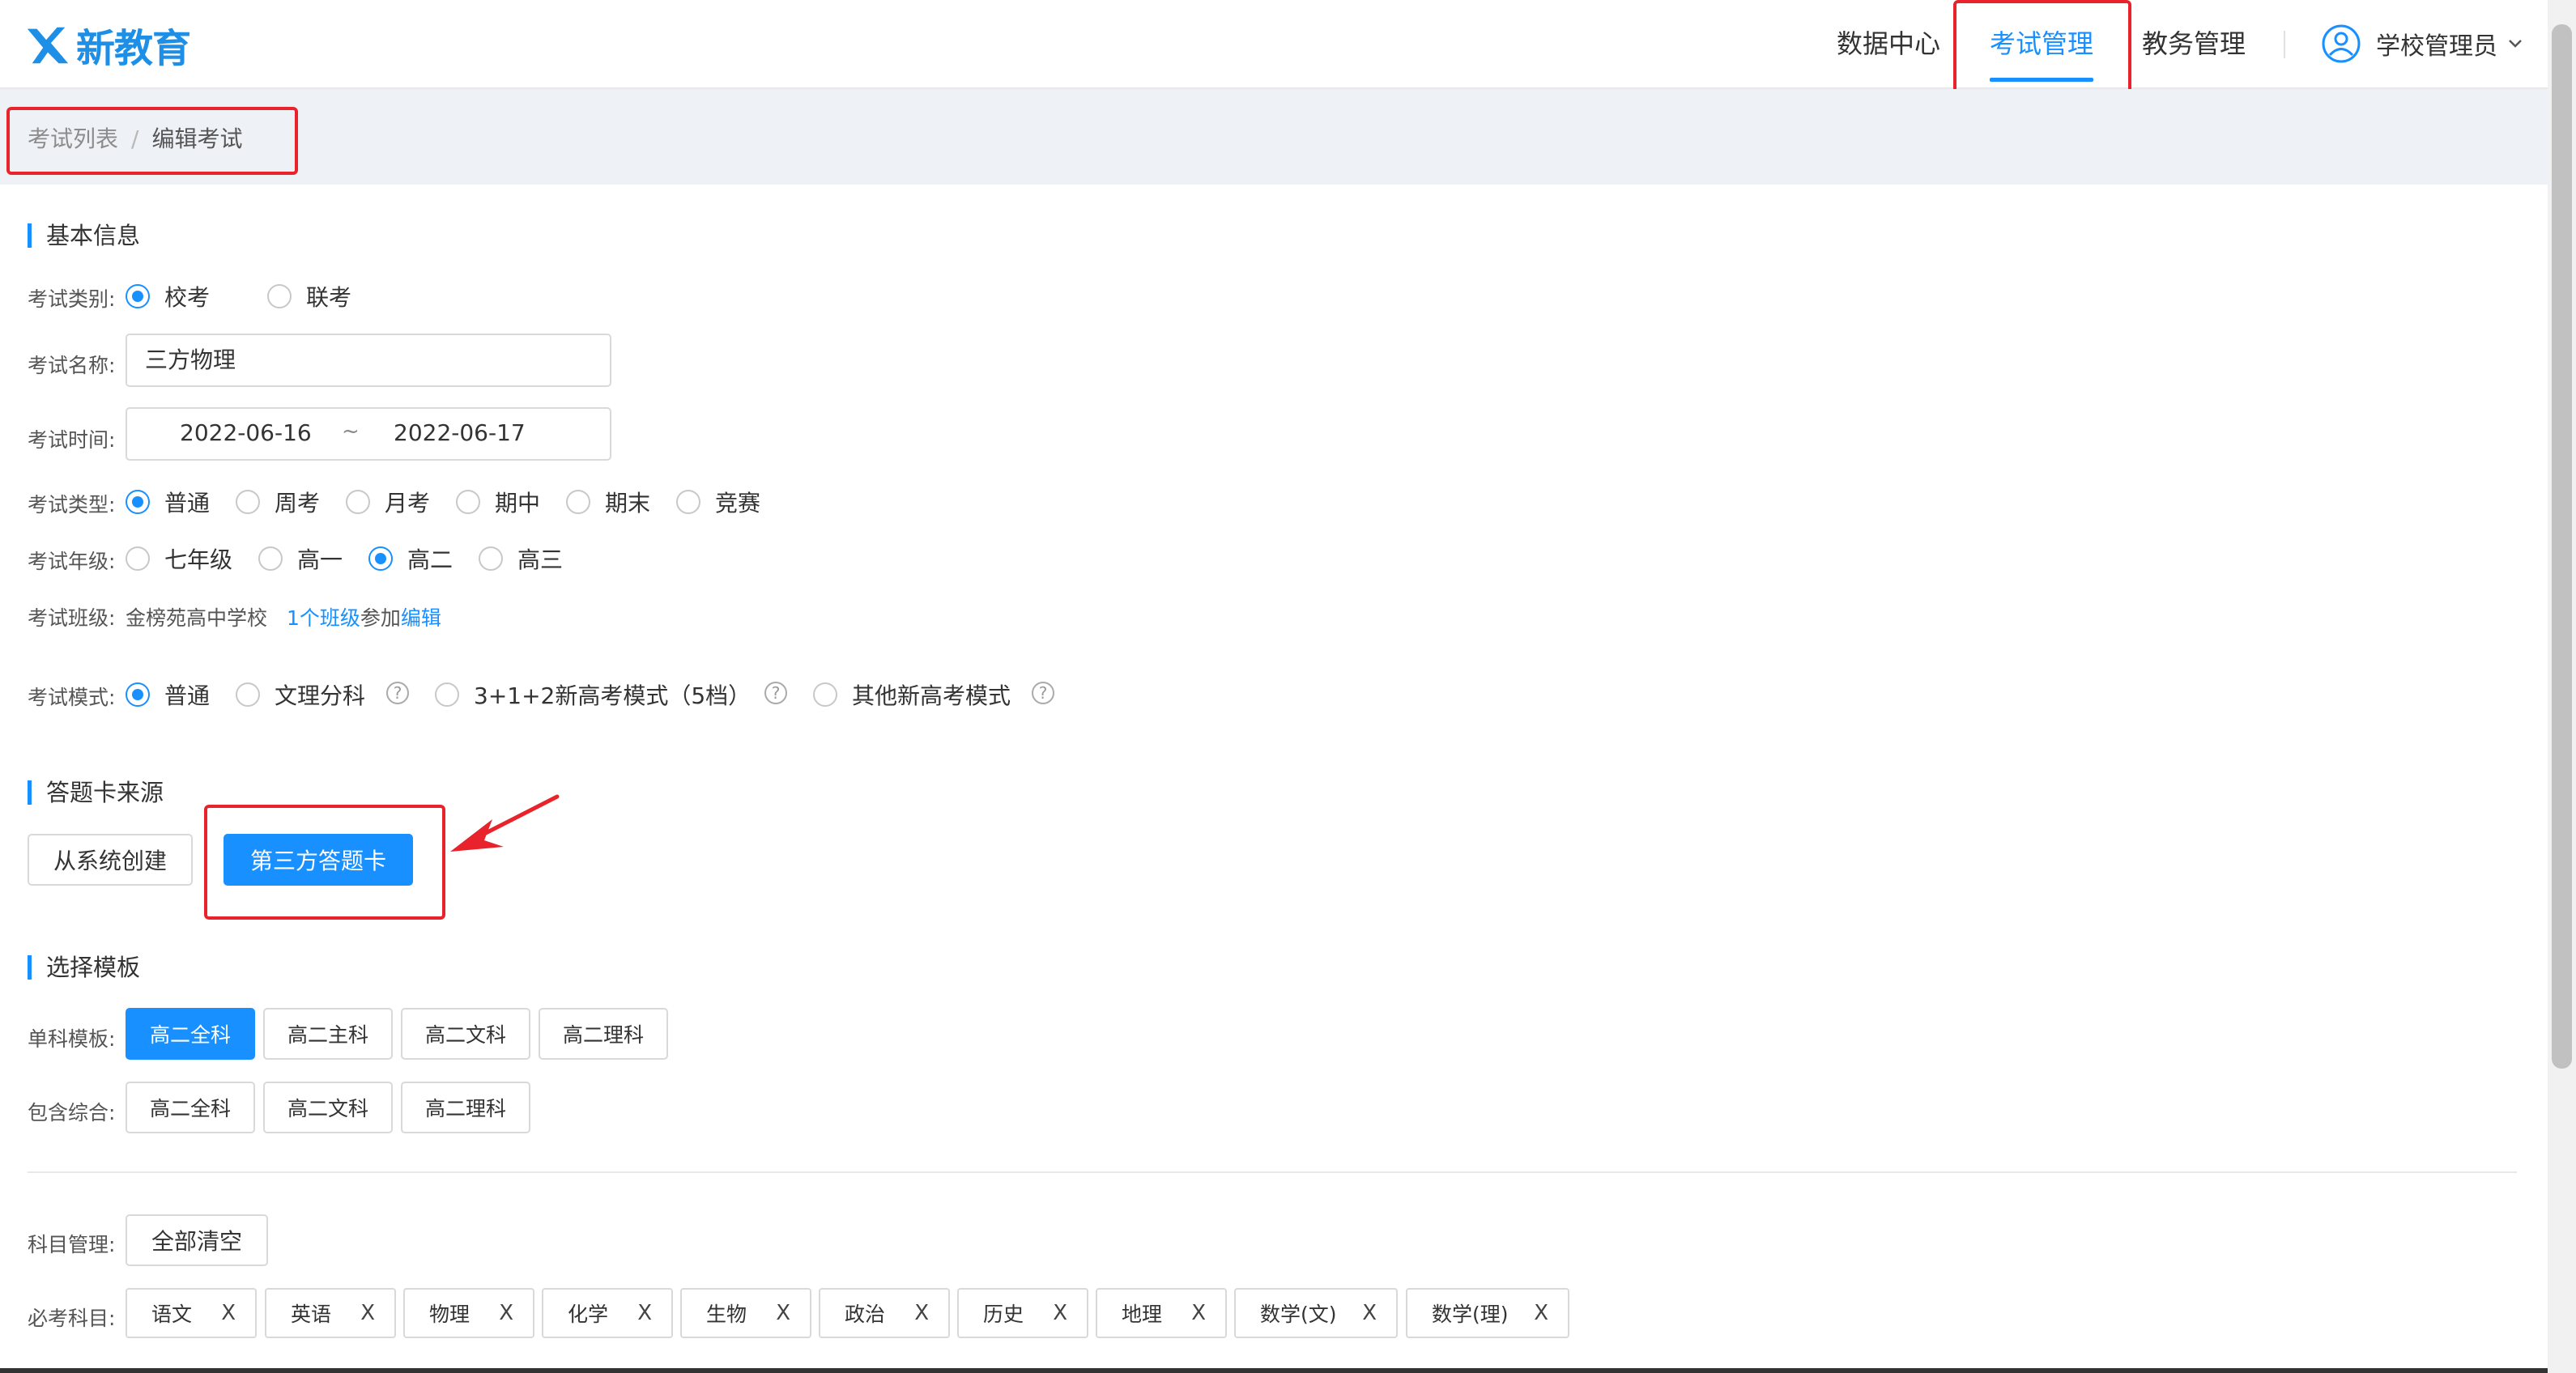 The height and width of the screenshot is (1373, 2576). I want to click on create-from-system-button: 从系统创建, so click(110, 860).